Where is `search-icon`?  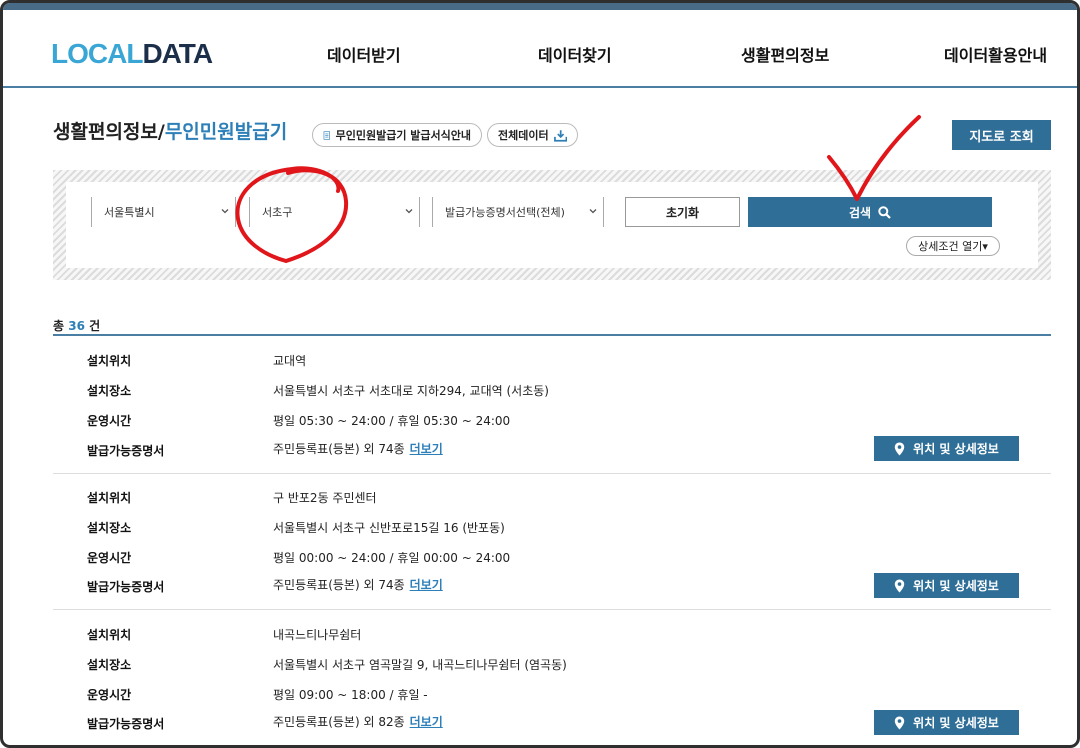
search-icon is located at coordinates (884, 212).